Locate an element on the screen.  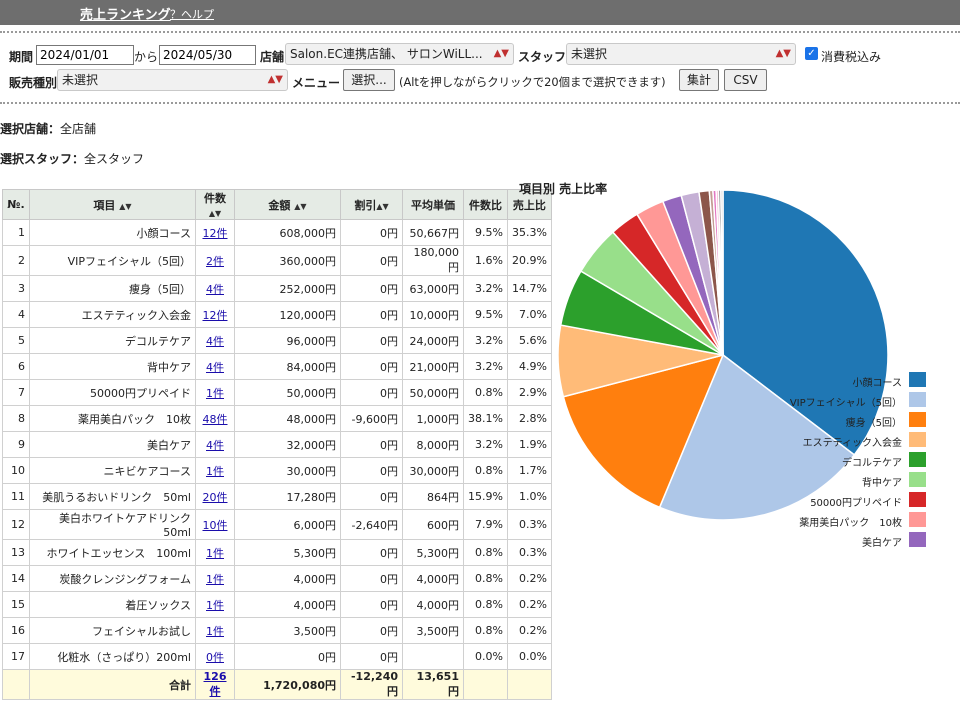
col-no: №. is located at coordinates (16, 204).